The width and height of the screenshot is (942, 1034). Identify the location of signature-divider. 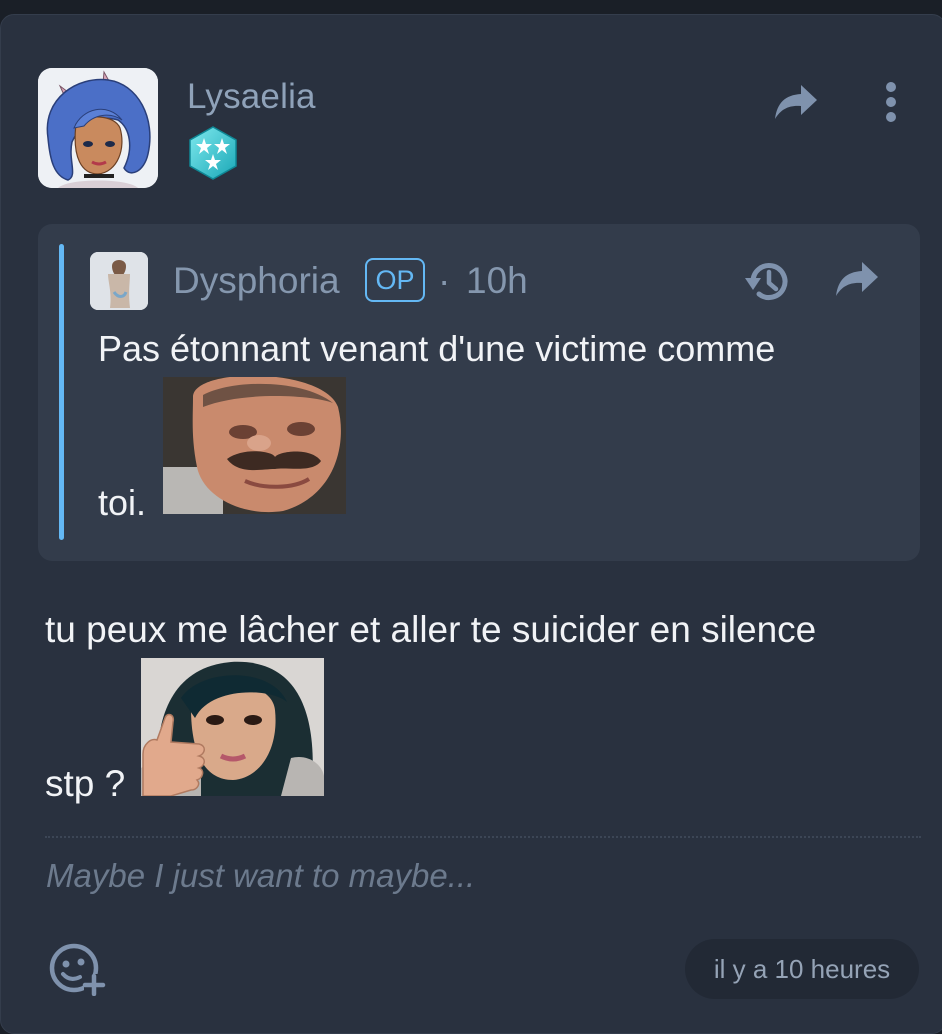
(483, 837).